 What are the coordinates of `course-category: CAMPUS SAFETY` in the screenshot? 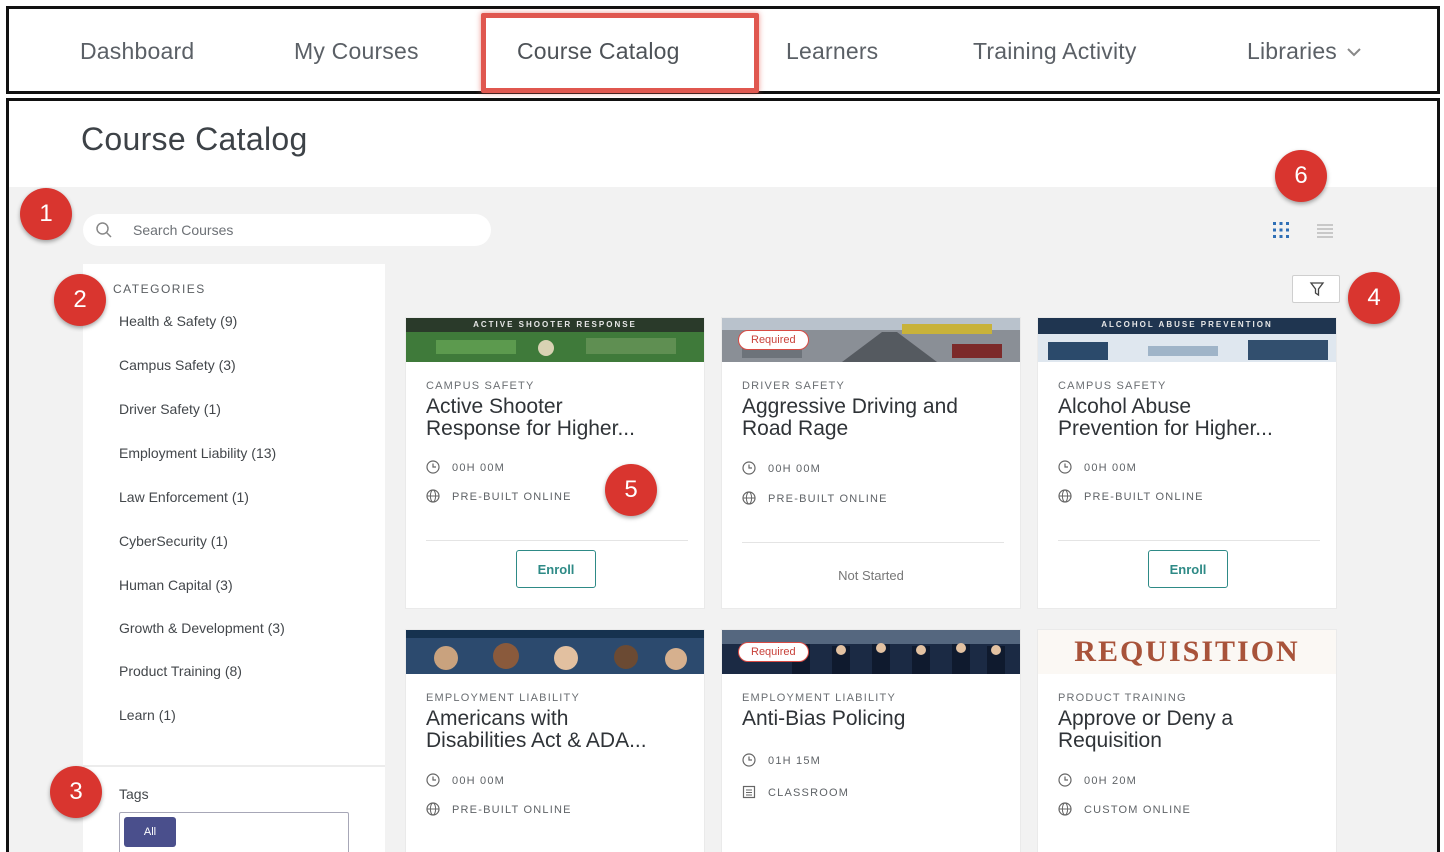 It's located at (480, 386).